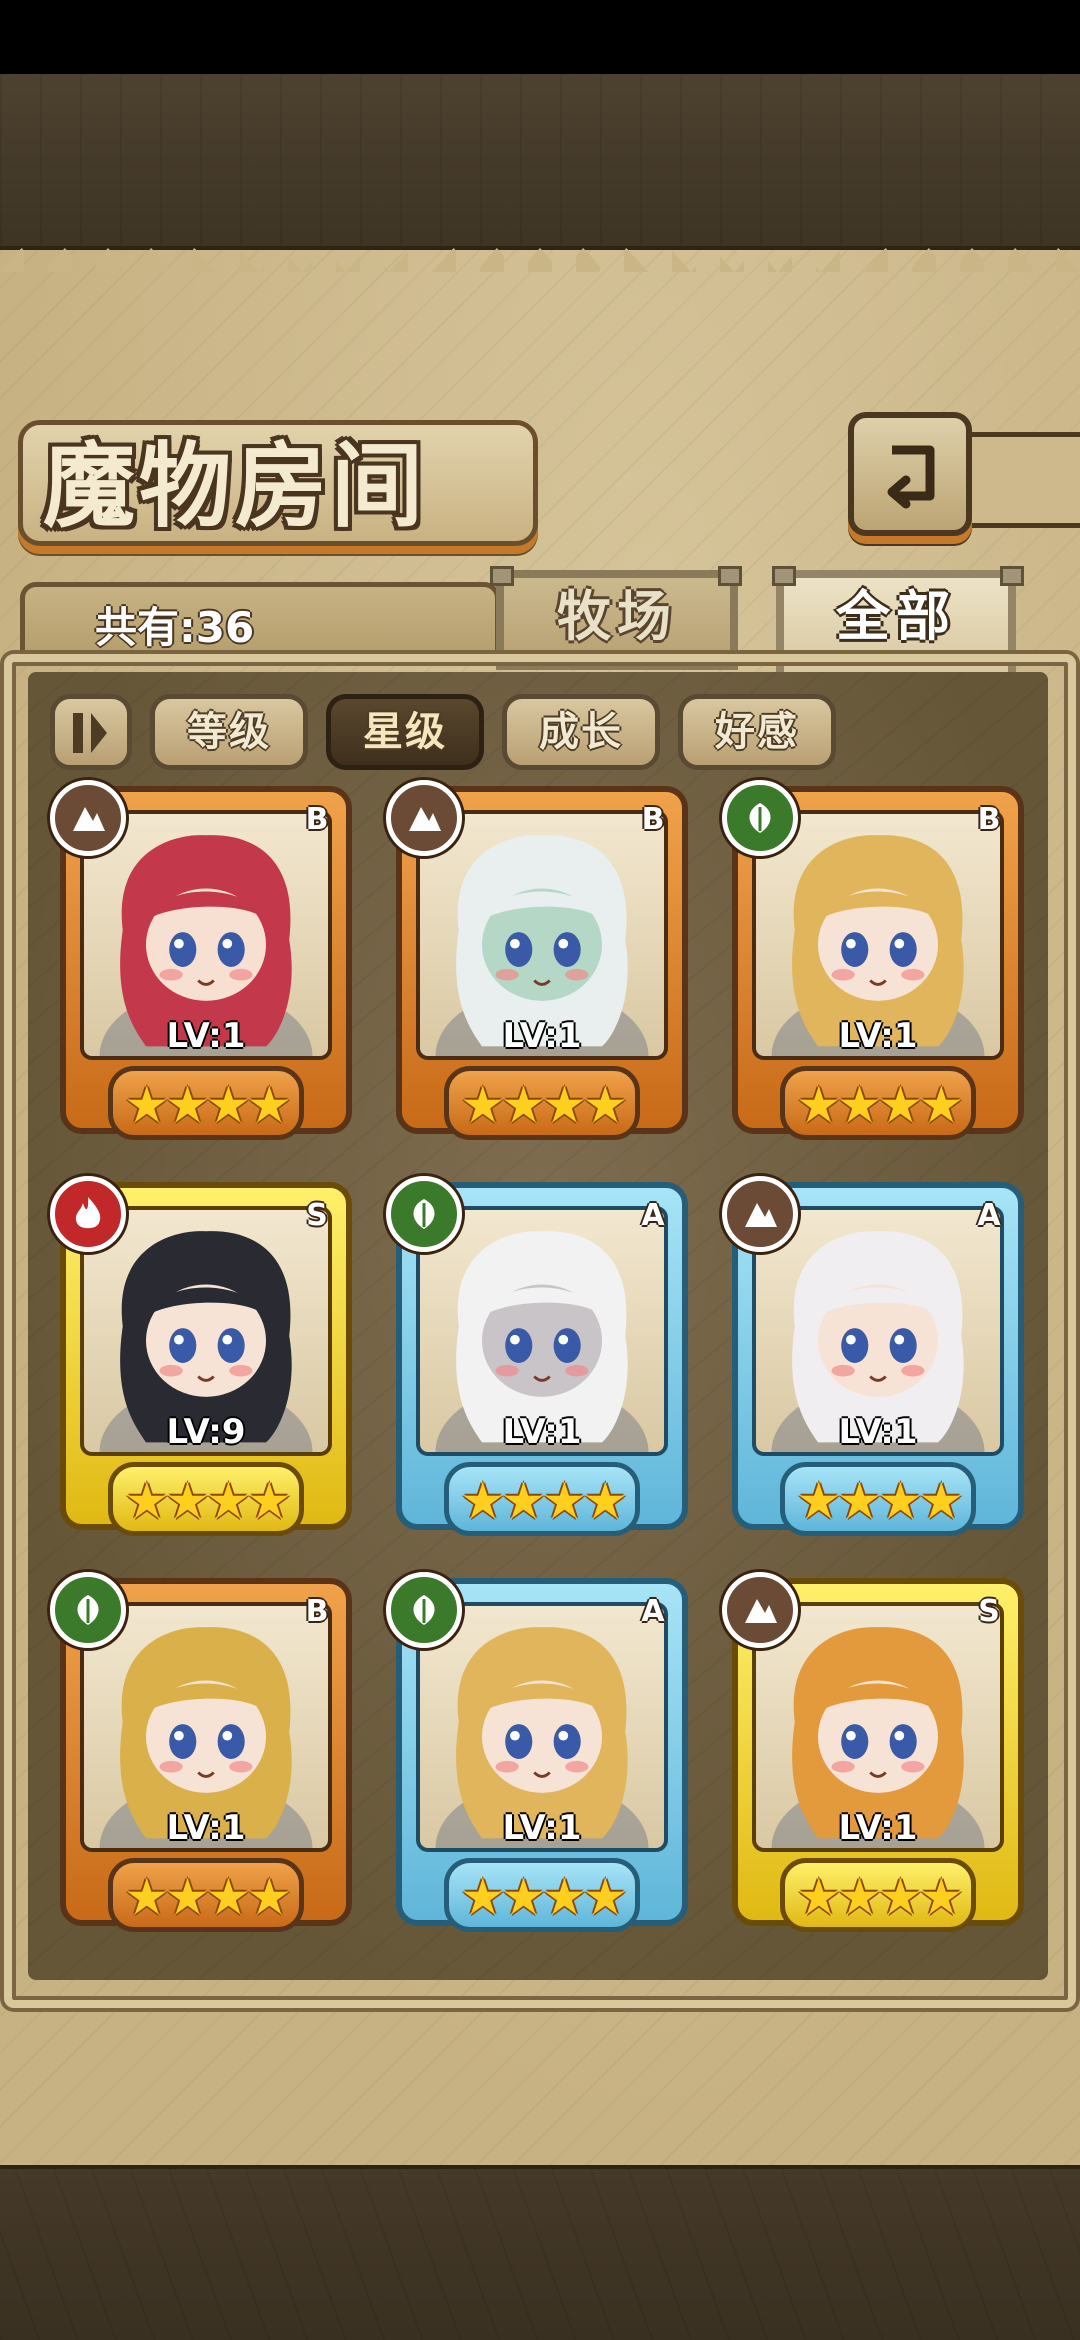 This screenshot has width=1080, height=2340. What do you see at coordinates (229, 732) in the screenshot?
I see `filter-level-button: 等级` at bounding box center [229, 732].